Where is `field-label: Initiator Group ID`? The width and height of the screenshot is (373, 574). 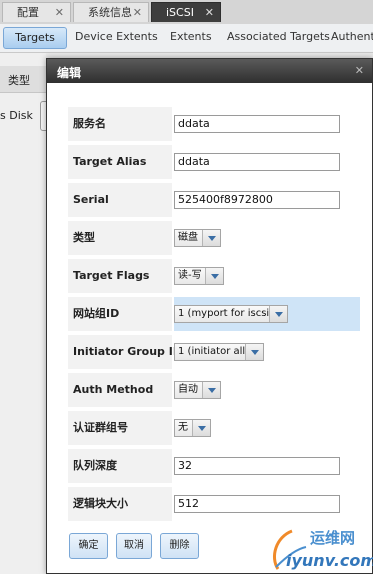
field-label: Initiator Group ID is located at coordinates (125, 352).